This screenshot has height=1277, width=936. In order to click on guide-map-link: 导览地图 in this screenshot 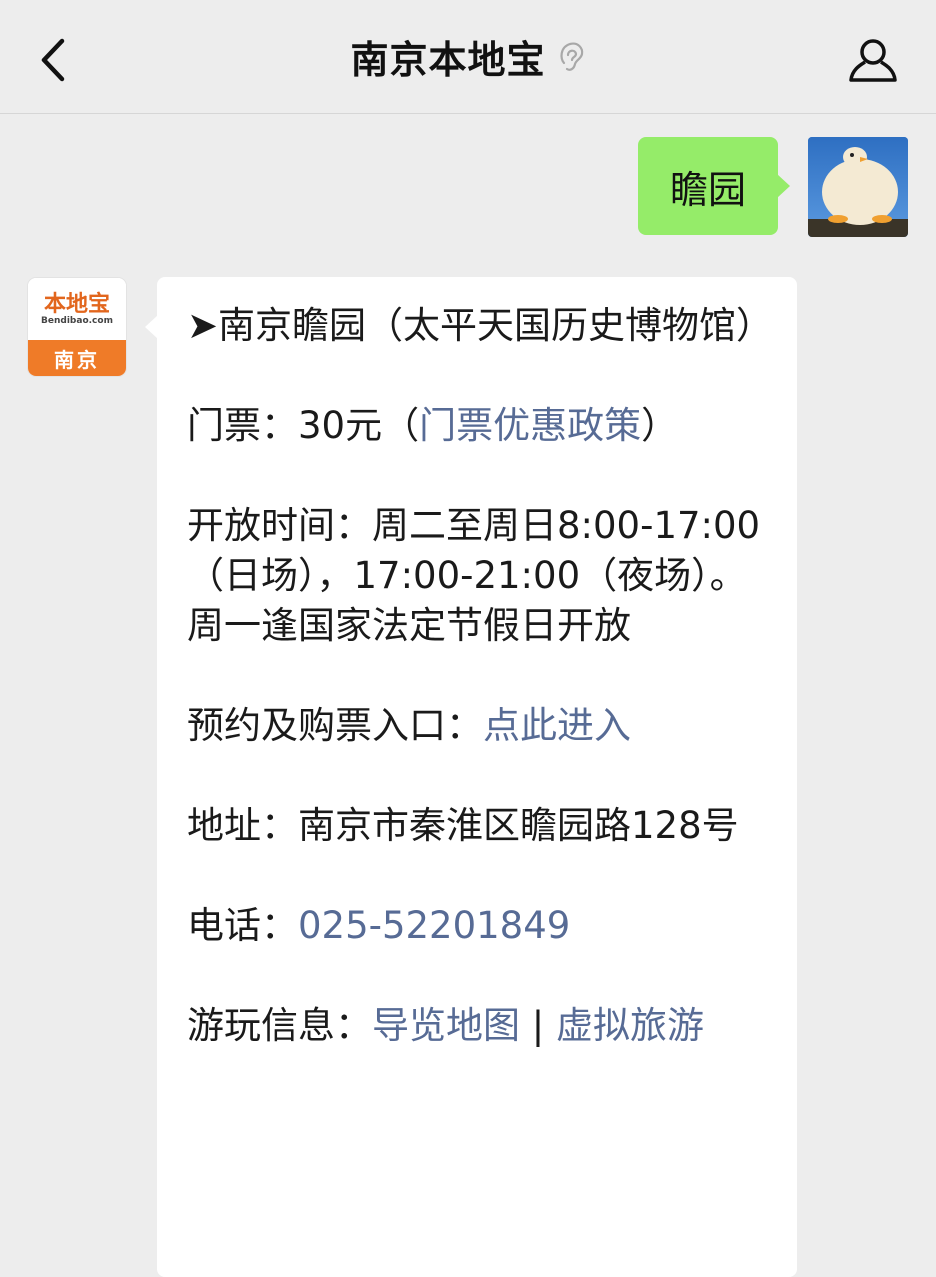, I will do `click(446, 1025)`.